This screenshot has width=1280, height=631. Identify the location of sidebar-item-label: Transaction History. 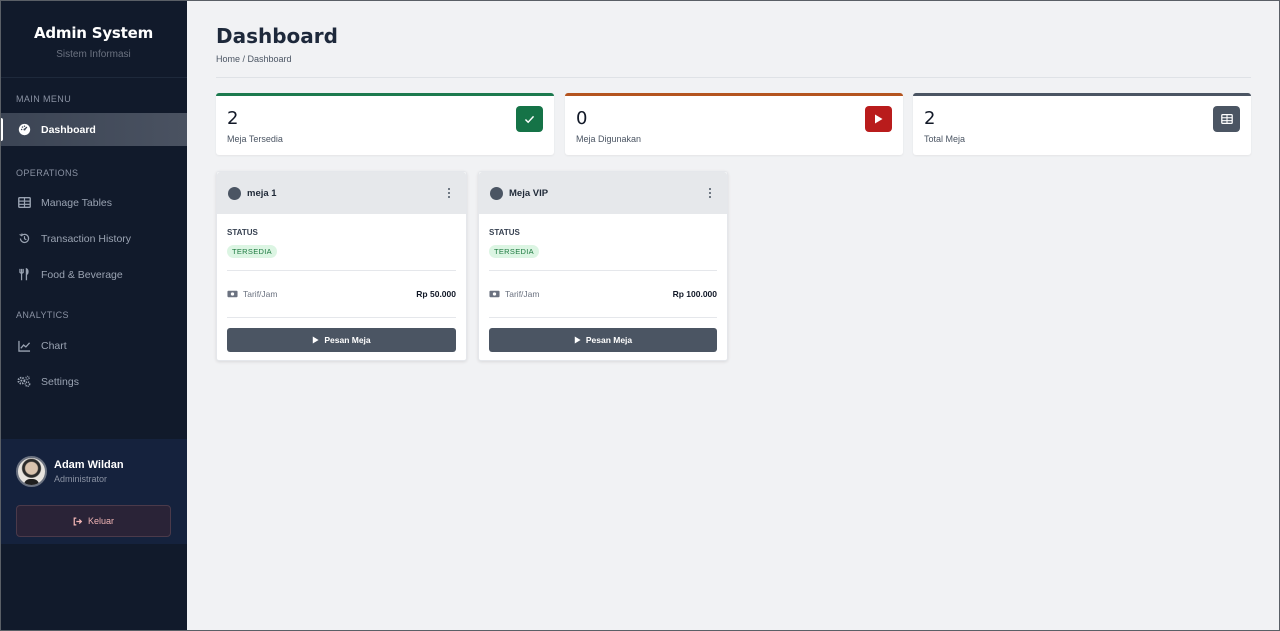
(86, 238).